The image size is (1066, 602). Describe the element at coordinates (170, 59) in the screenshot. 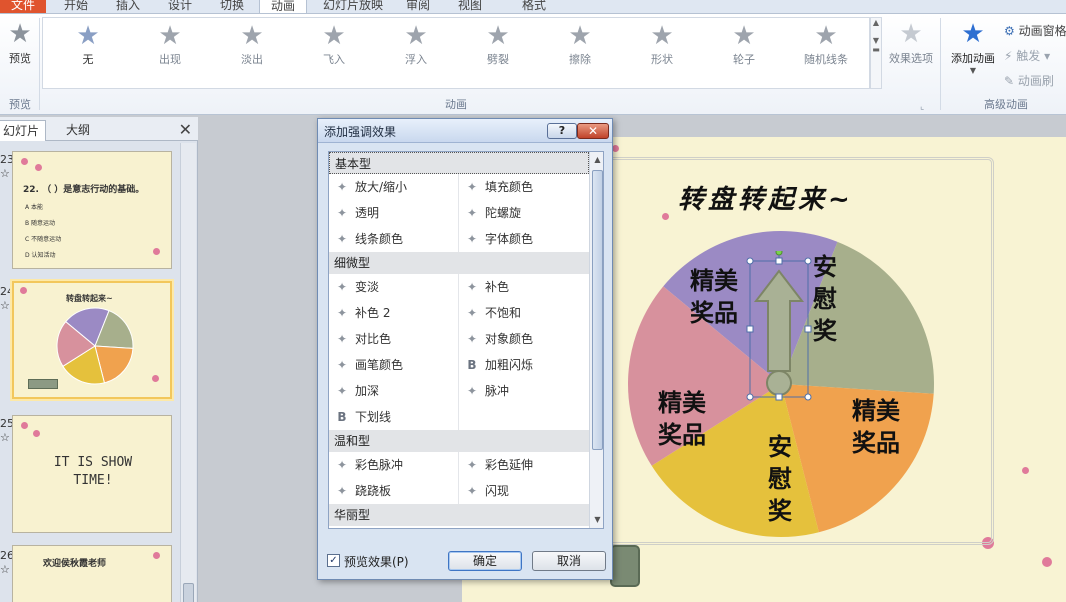

I see `animation-option-label: 出现` at that location.